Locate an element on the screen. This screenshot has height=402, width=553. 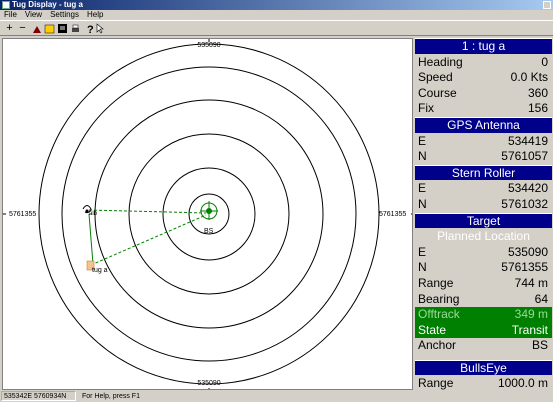
pointer-help-icon is located at coordinates (101, 28).